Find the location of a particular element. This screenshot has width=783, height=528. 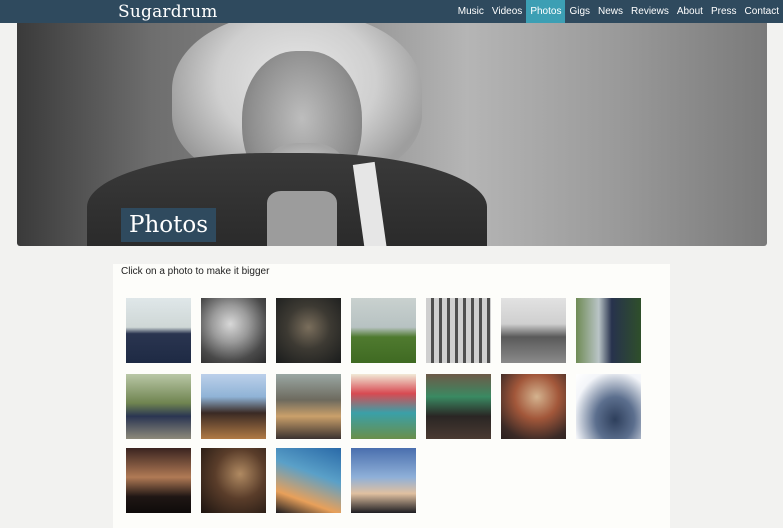

site-brand: Sugardrum is located at coordinates (168, 12).